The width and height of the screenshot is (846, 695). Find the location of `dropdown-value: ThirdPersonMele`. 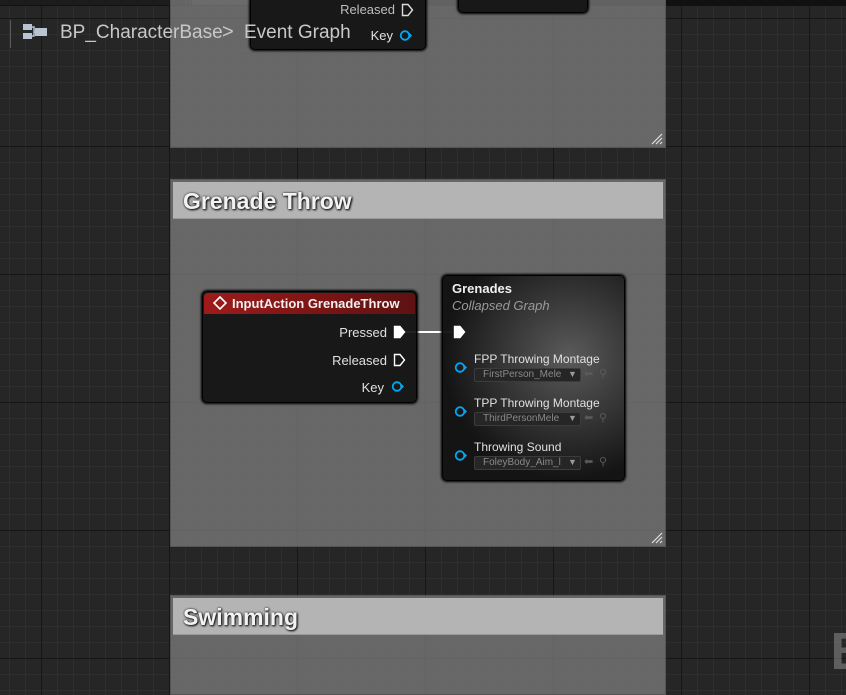

dropdown-value: ThirdPersonMele is located at coordinates (521, 418).